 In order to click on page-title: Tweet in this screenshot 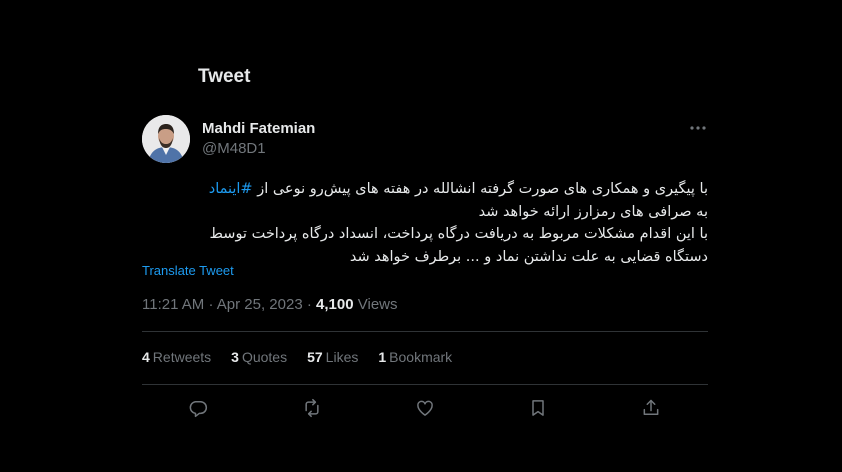, I will do `click(224, 76)`.